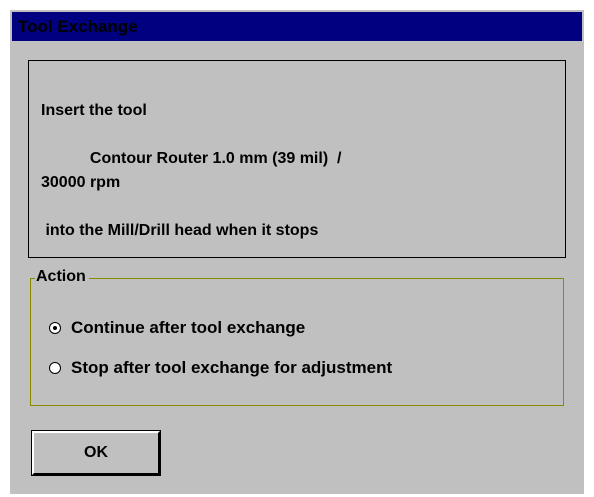 The image size is (594, 497). What do you see at coordinates (55, 328) in the screenshot?
I see `radio-selected-icon` at bounding box center [55, 328].